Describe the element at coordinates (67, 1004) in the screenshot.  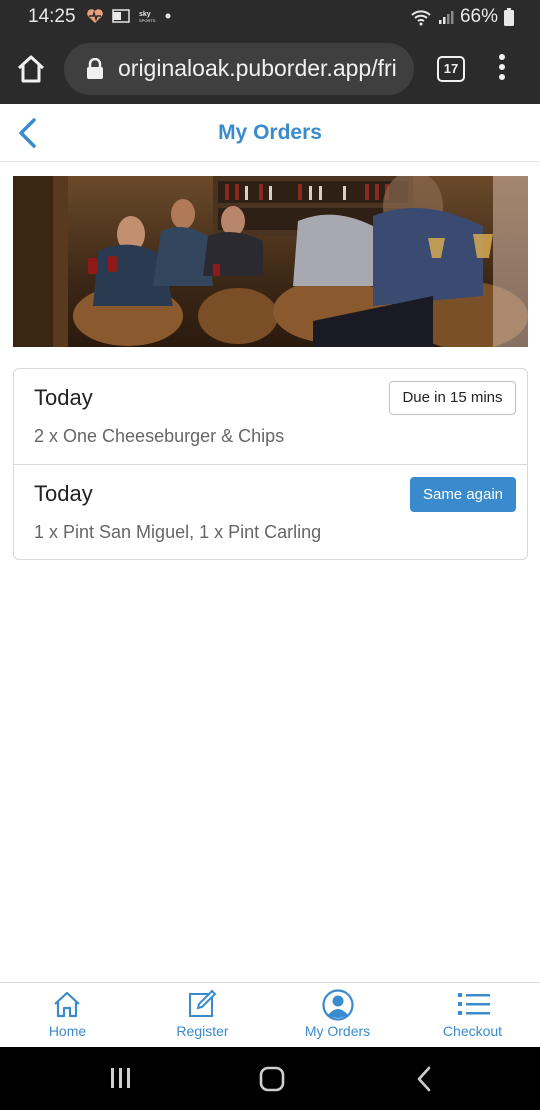
I see `home-icon` at that location.